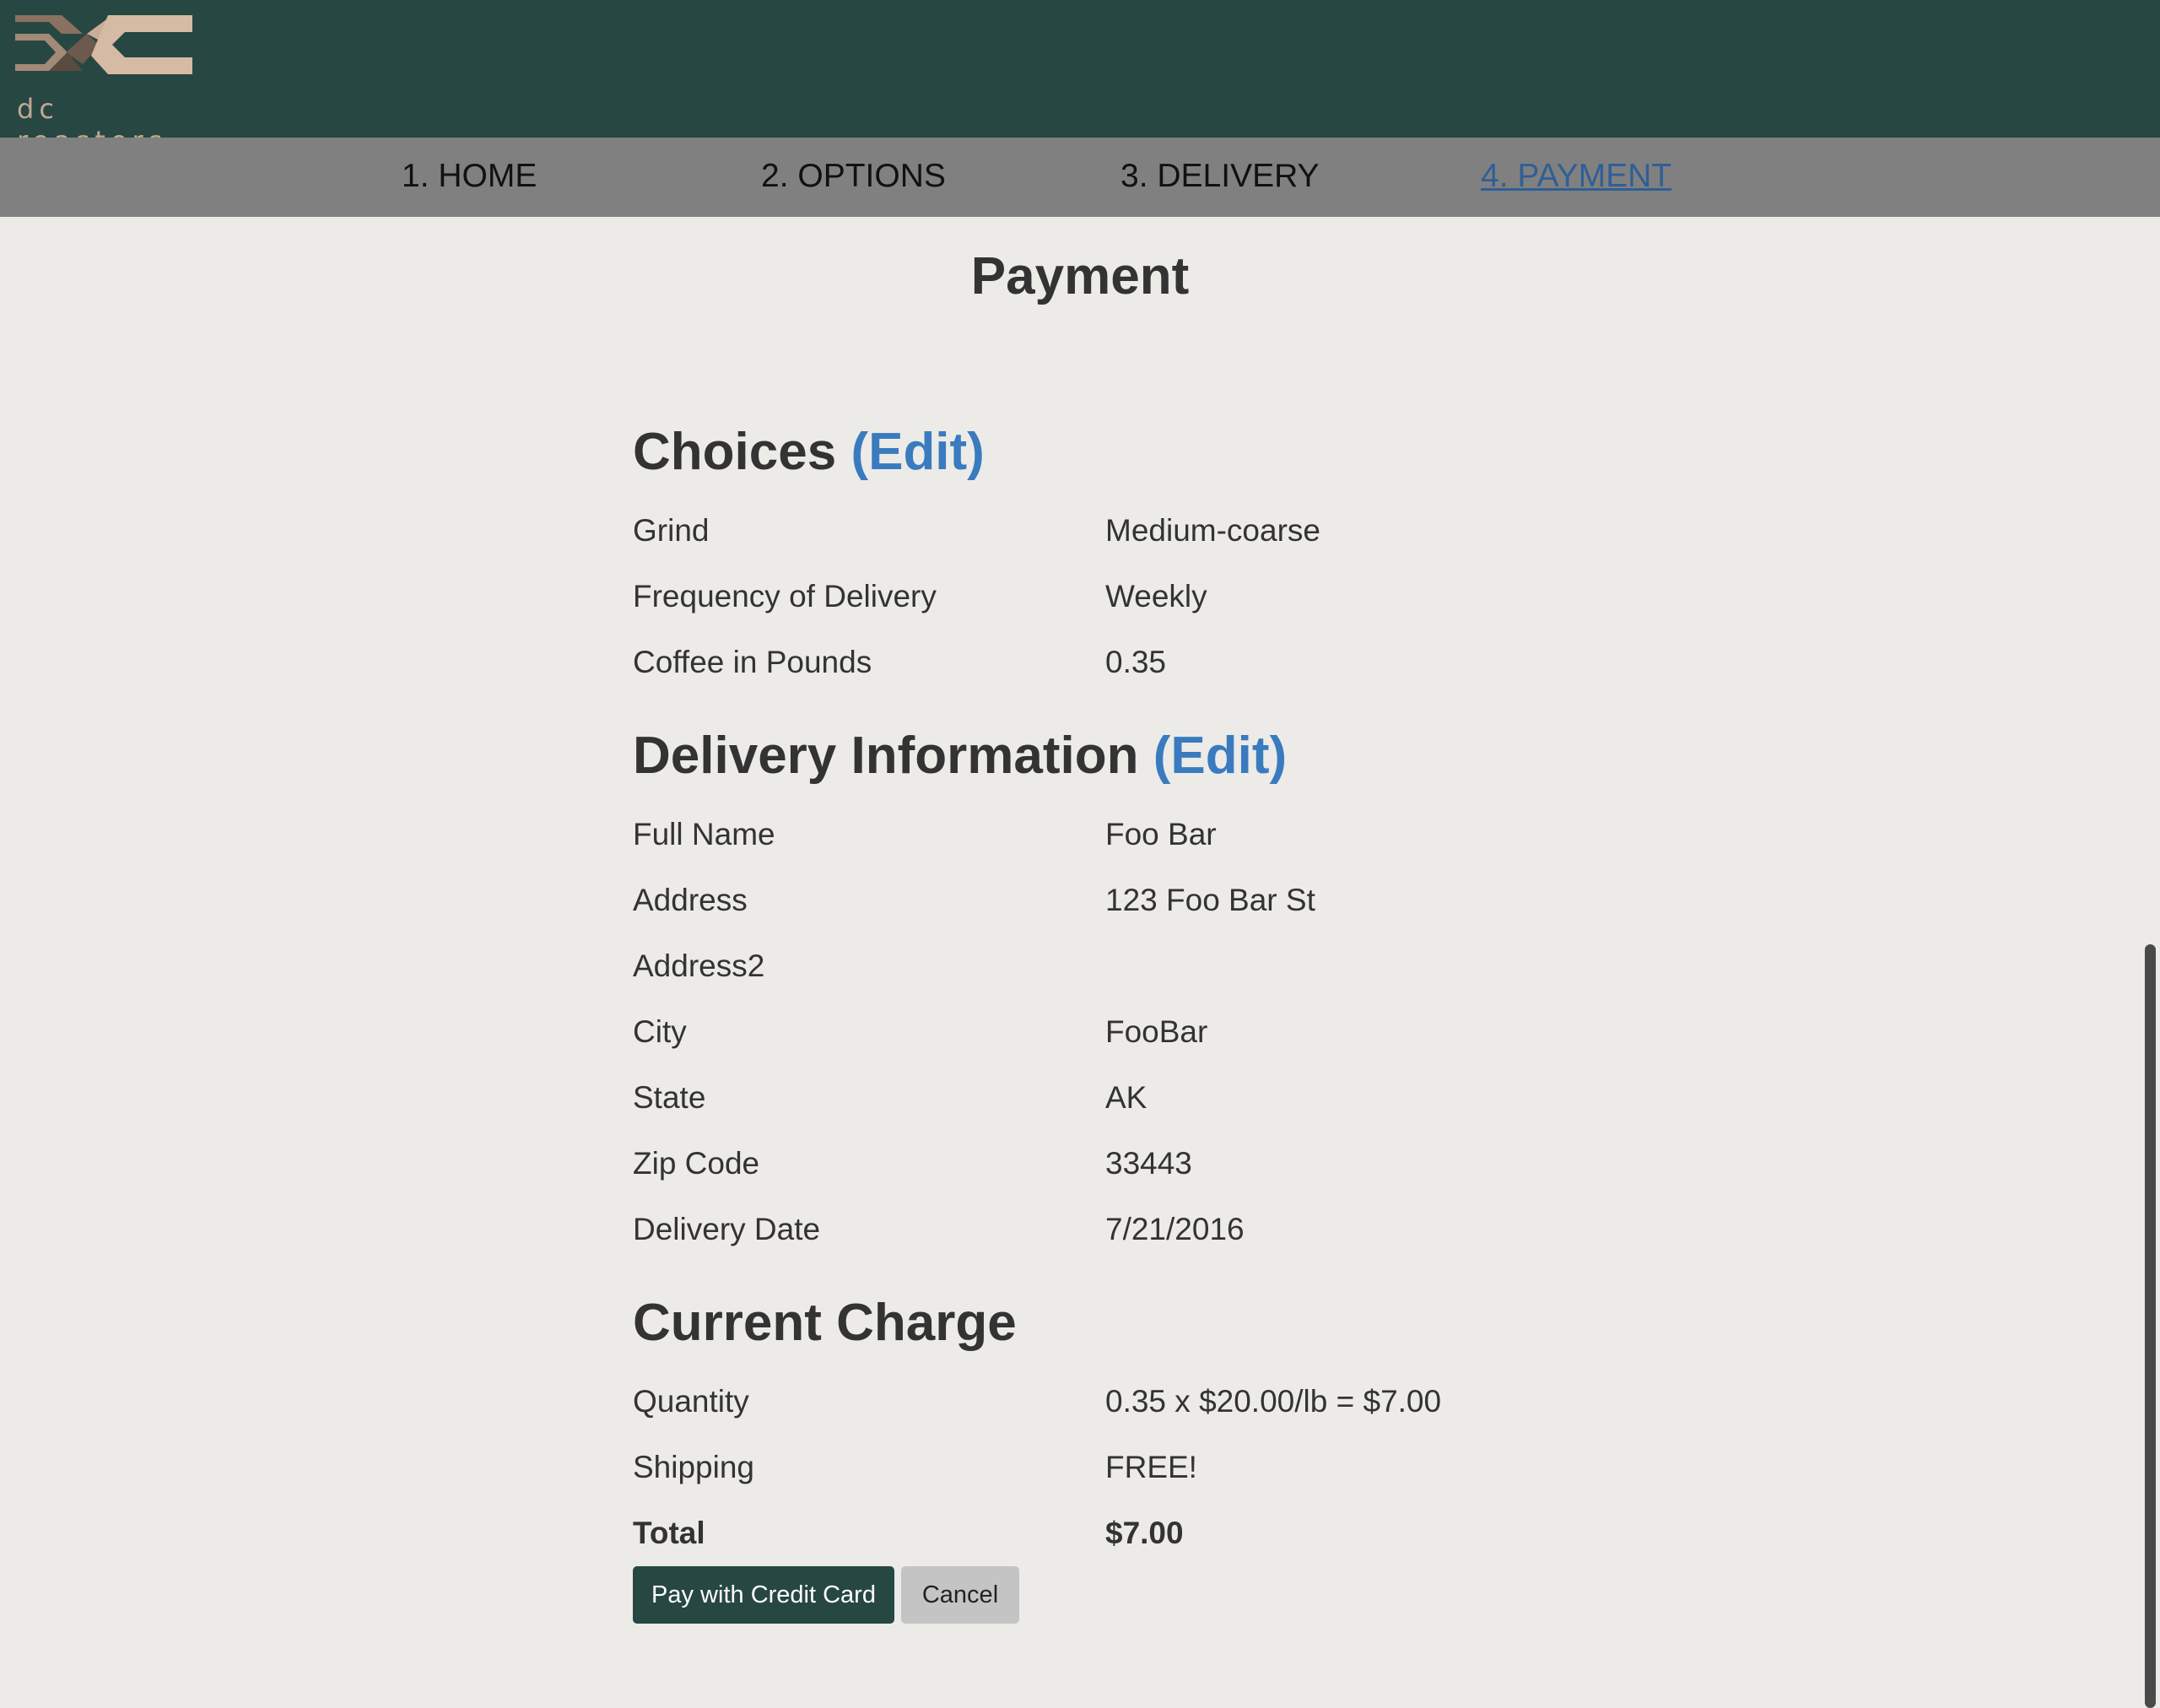 The width and height of the screenshot is (2160, 1708). I want to click on delivery-date-value: 7/21/2016, so click(1175, 1229).